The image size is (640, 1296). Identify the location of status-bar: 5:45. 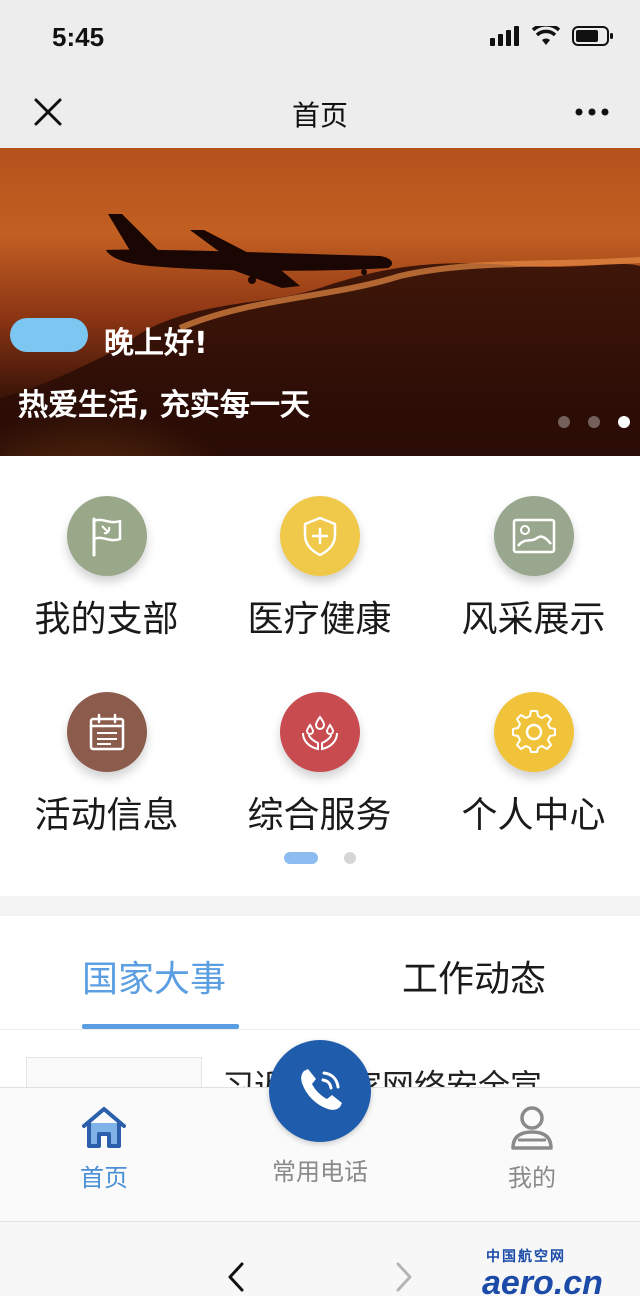
(320, 39).